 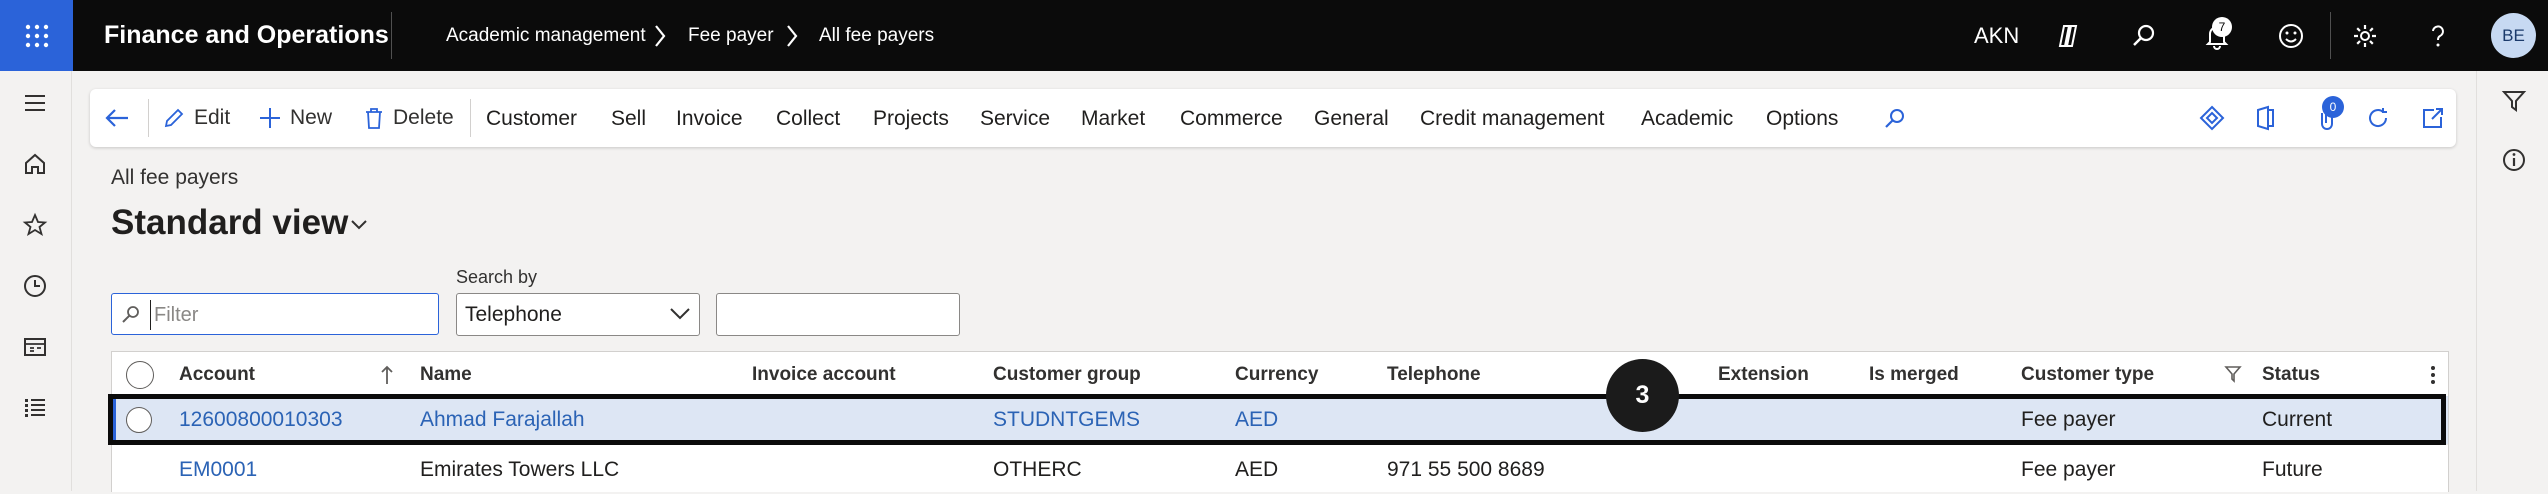 I want to click on search-value-input, so click(x=838, y=314).